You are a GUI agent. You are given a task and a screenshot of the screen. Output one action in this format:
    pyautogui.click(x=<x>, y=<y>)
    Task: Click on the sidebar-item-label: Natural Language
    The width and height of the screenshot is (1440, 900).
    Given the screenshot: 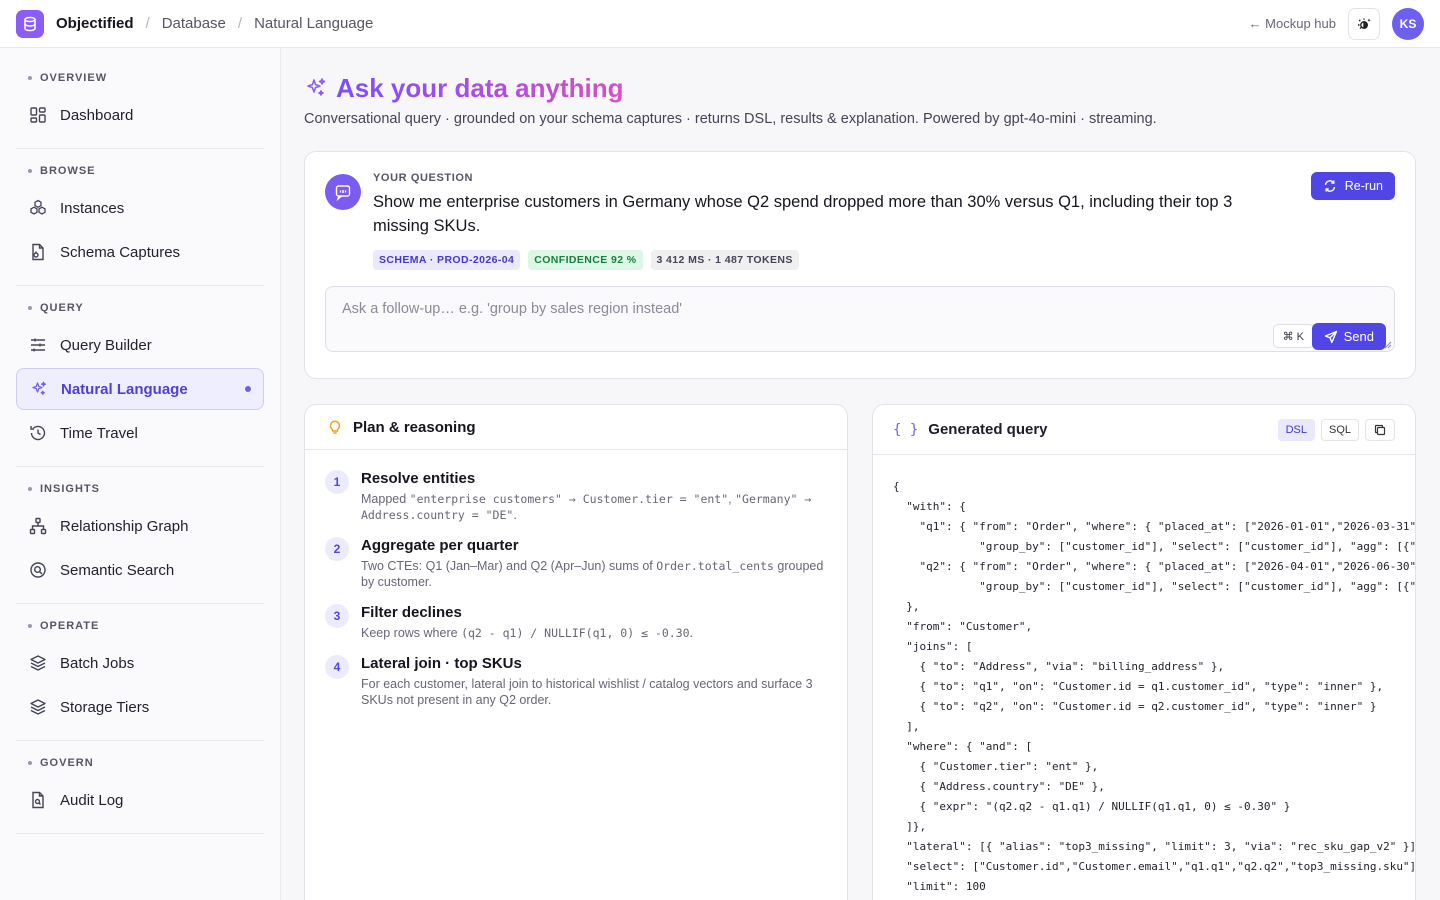 What is the action you would take?
    pyautogui.click(x=124, y=389)
    